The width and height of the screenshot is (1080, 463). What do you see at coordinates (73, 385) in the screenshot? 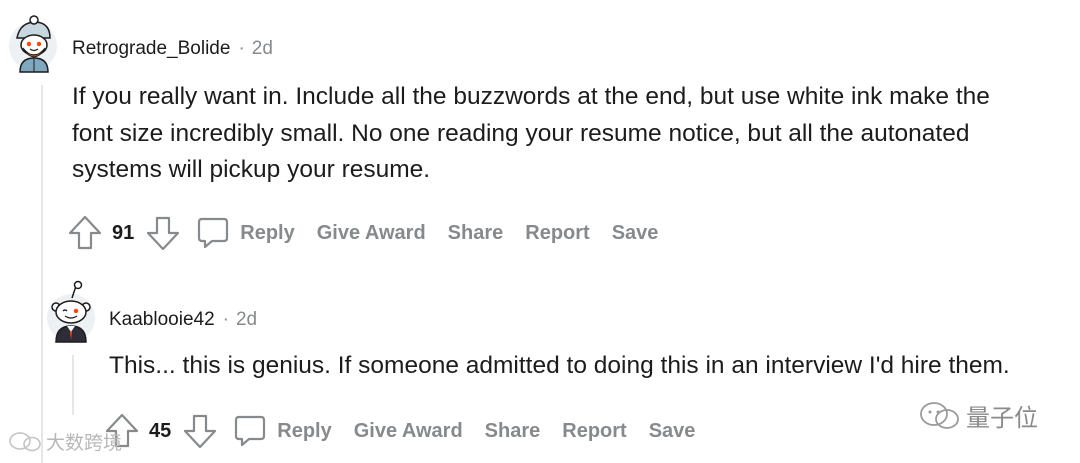
I see `thread-line-reply` at bounding box center [73, 385].